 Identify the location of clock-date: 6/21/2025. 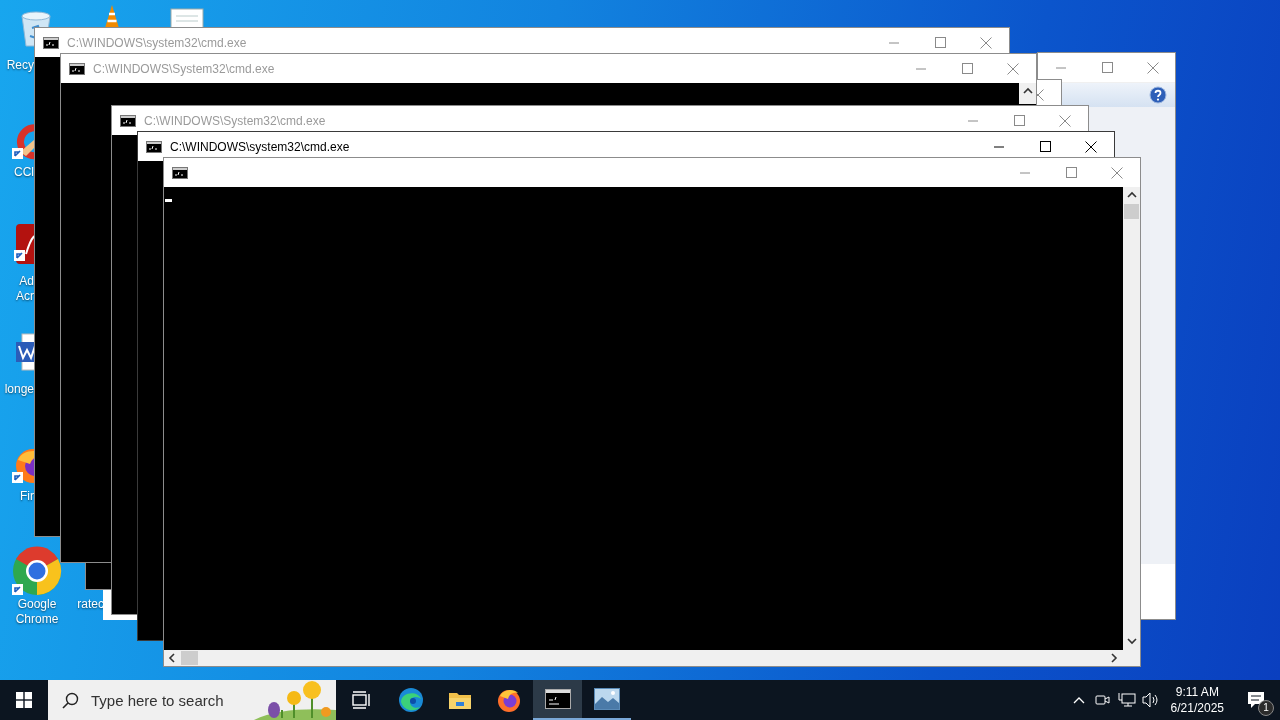
(1197, 708).